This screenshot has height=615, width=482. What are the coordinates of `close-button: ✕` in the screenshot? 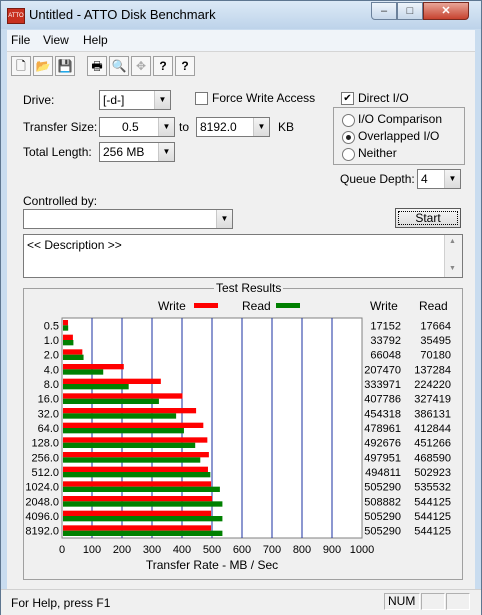 It's located at (446, 11).